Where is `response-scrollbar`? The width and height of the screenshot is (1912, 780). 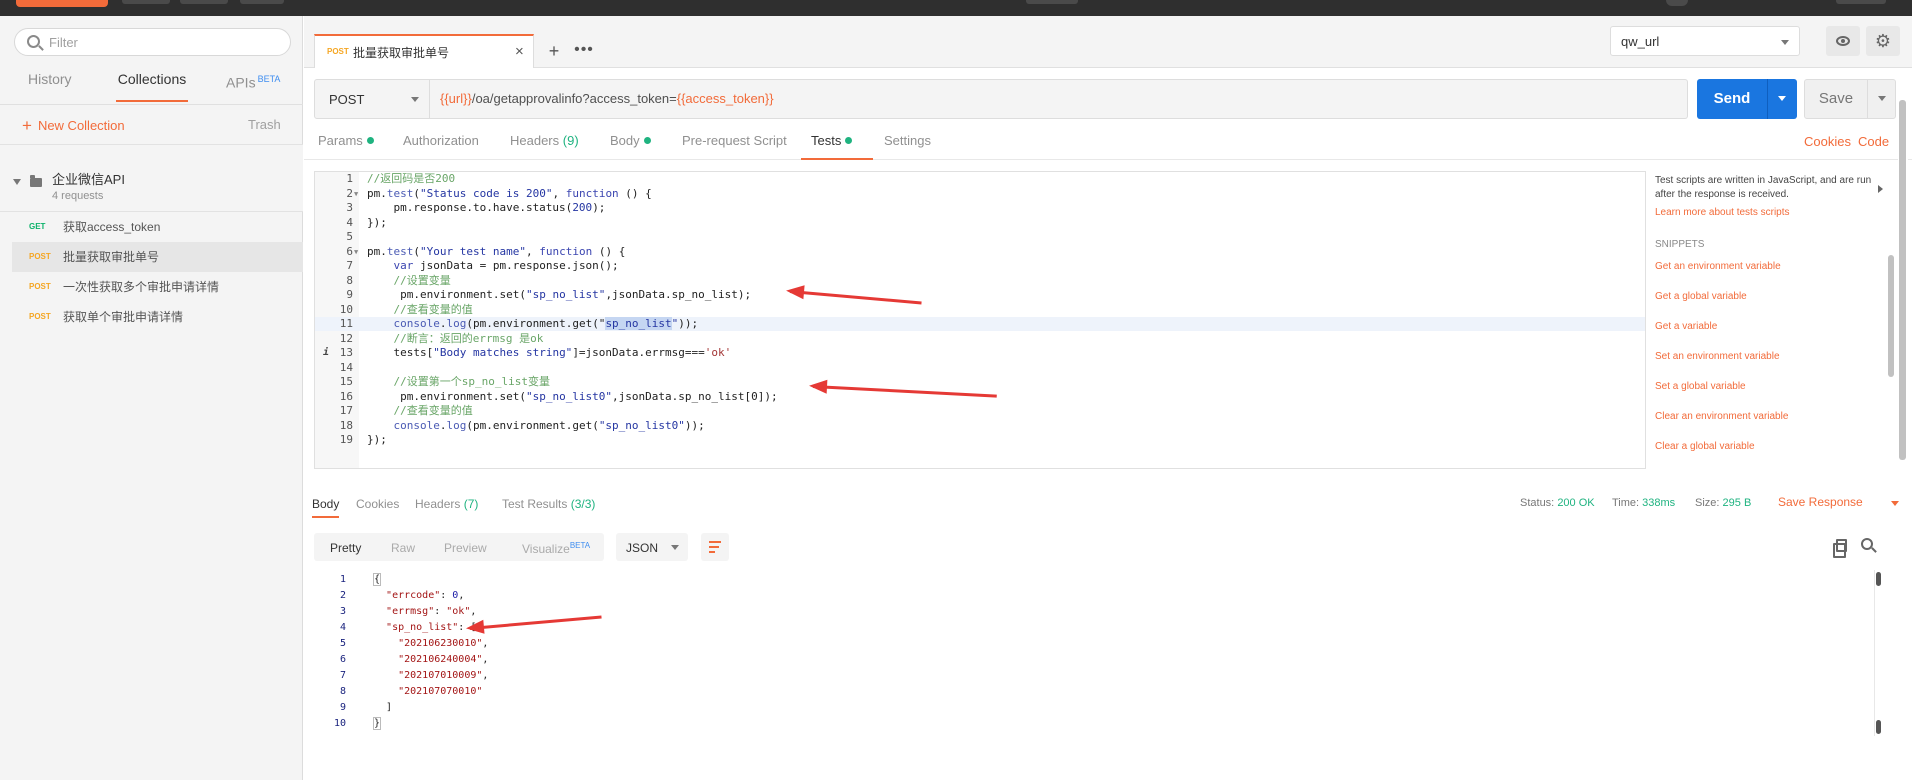 response-scrollbar is located at coordinates (1878, 653).